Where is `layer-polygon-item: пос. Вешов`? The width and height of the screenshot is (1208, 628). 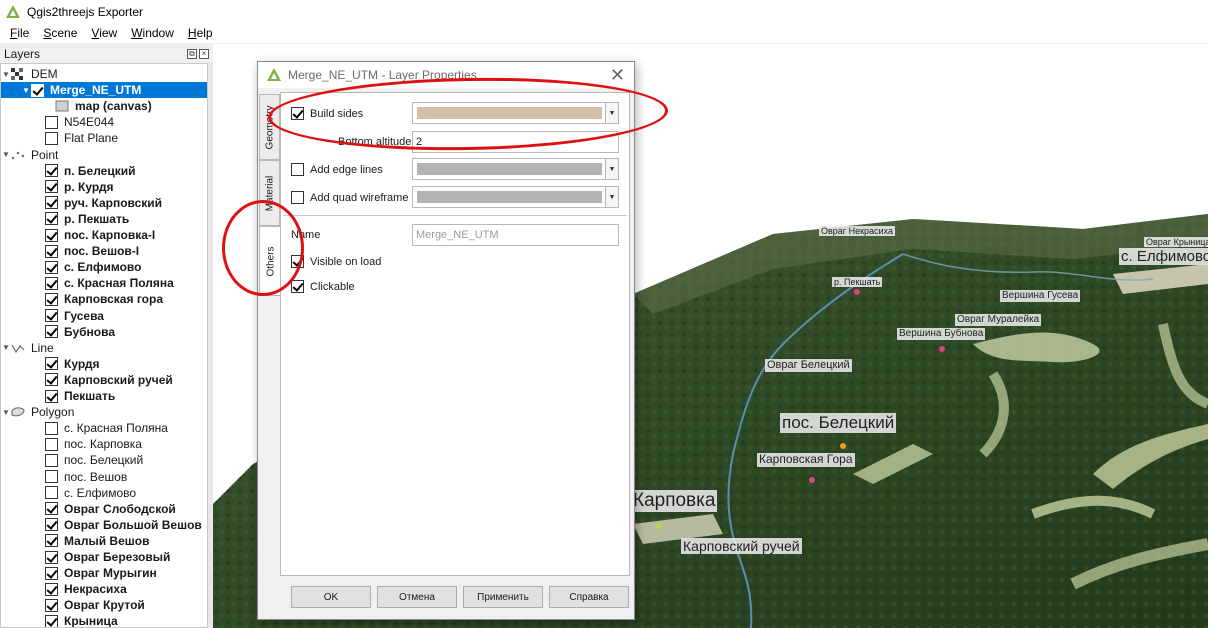
layer-polygon-item: пос. Вешов is located at coordinates (104, 477).